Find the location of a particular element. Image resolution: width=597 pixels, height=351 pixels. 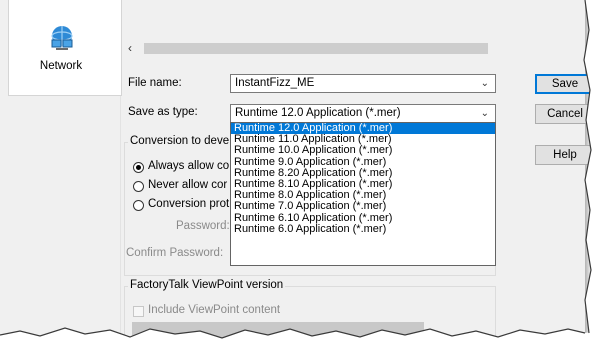

save-as-type-value: Runtime 12.0 Application (*.mer) is located at coordinates (318, 113).